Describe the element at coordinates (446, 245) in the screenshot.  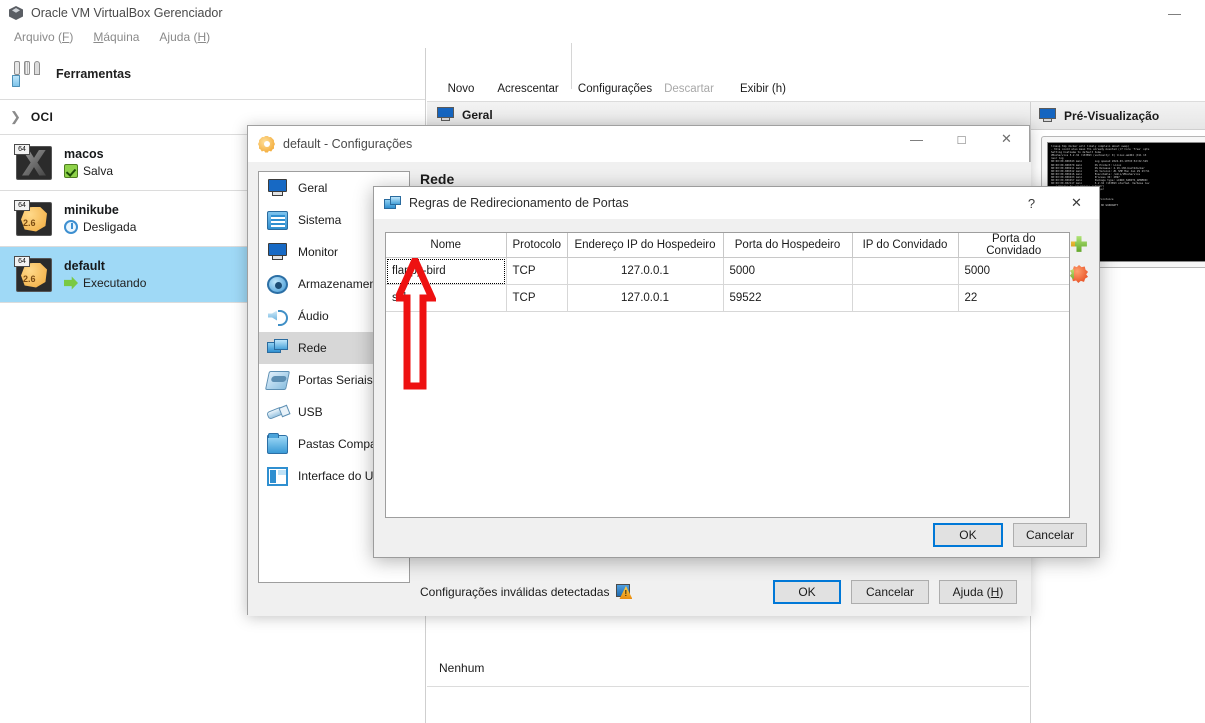
I see `column-header-nome: Nome` at that location.